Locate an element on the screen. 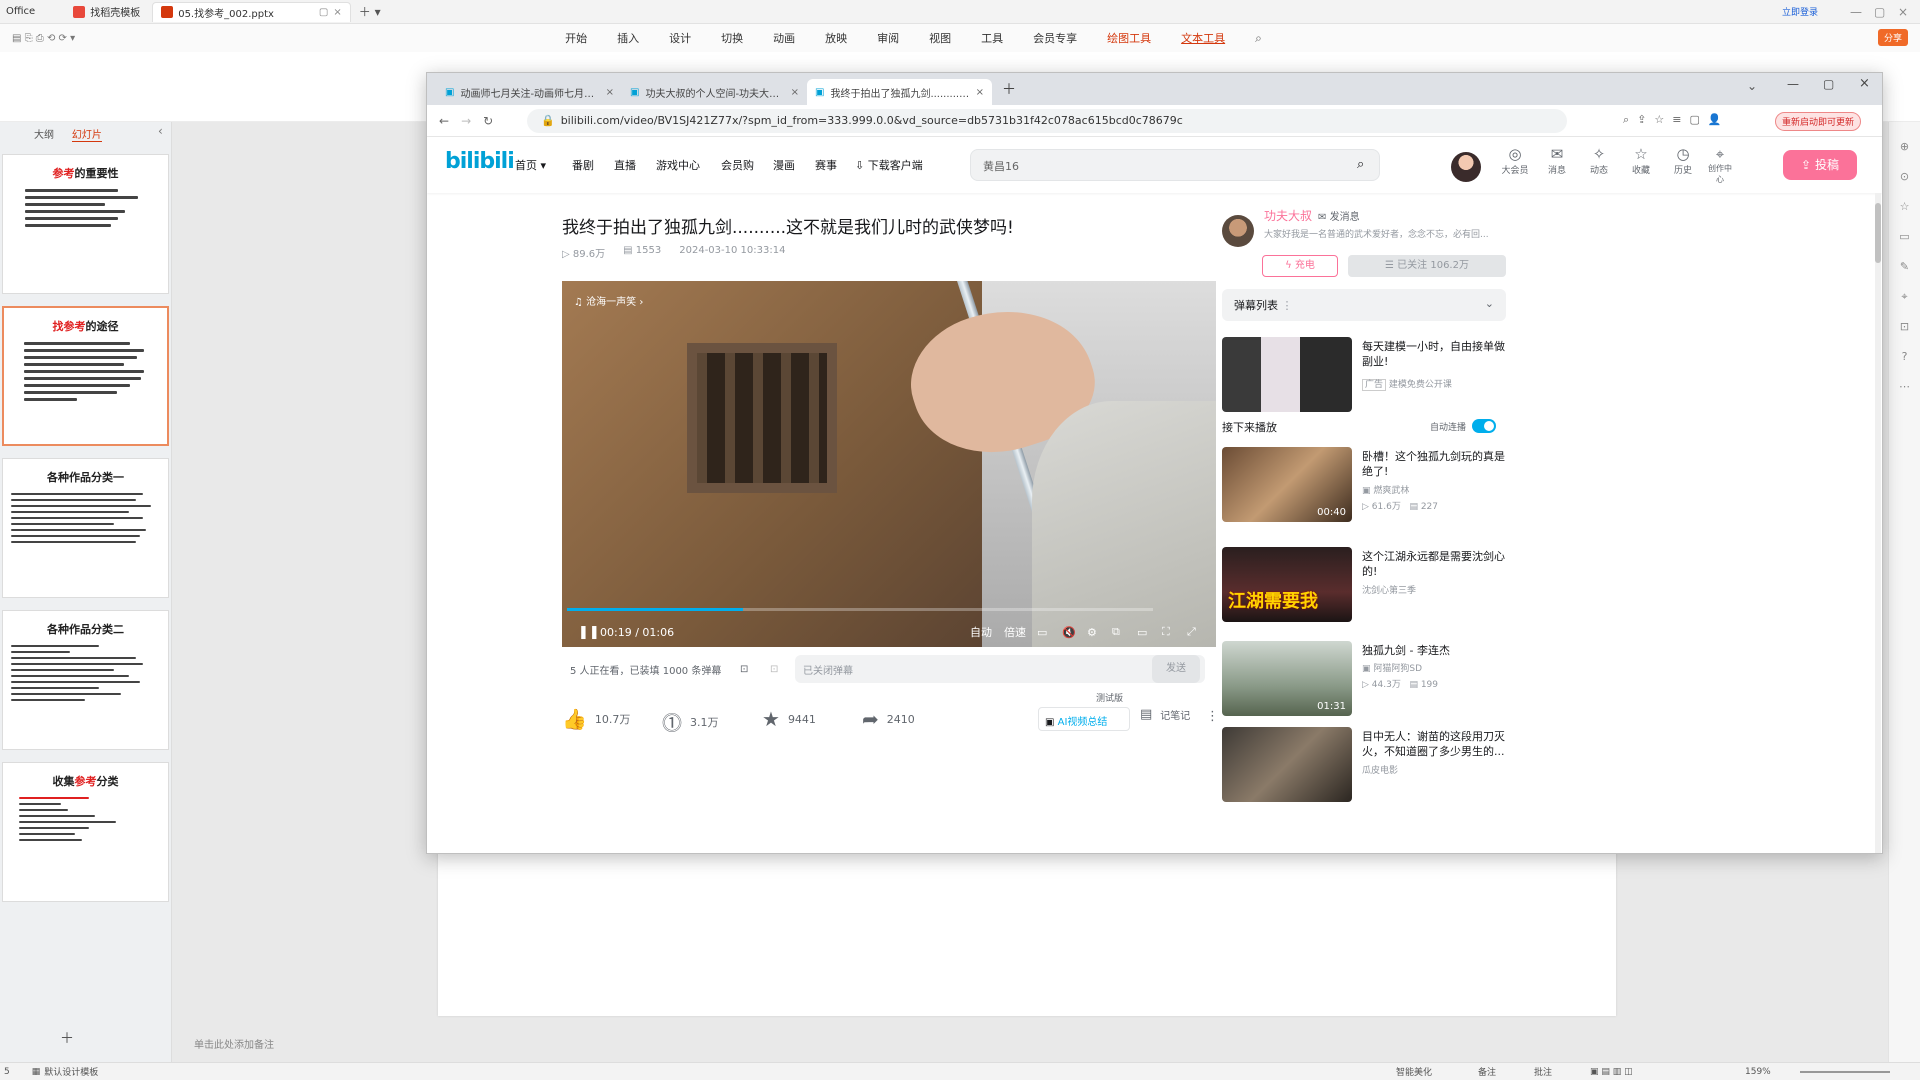  menu-animation: 动画 is located at coordinates (784, 38).